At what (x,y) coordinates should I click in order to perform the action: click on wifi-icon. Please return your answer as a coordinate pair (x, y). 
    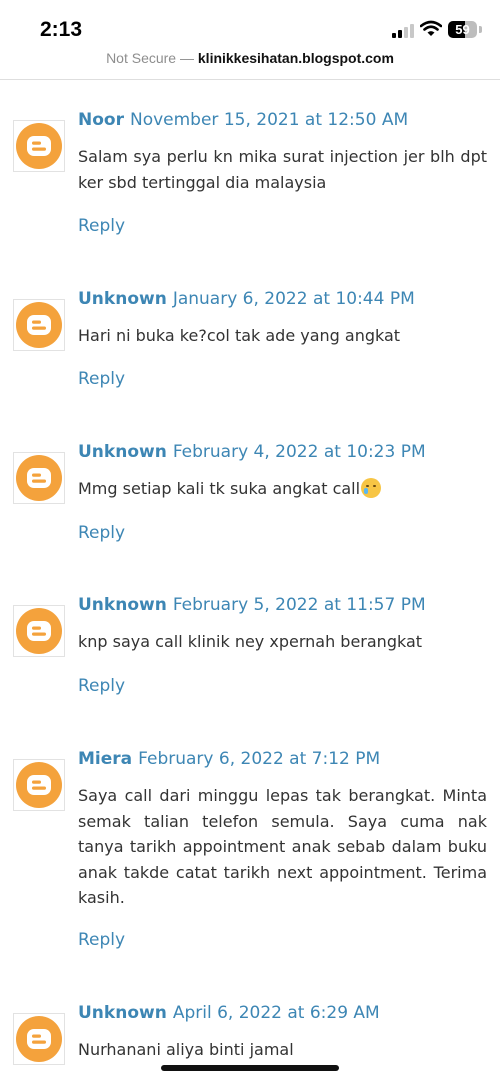
    Looking at the image, I should click on (431, 29).